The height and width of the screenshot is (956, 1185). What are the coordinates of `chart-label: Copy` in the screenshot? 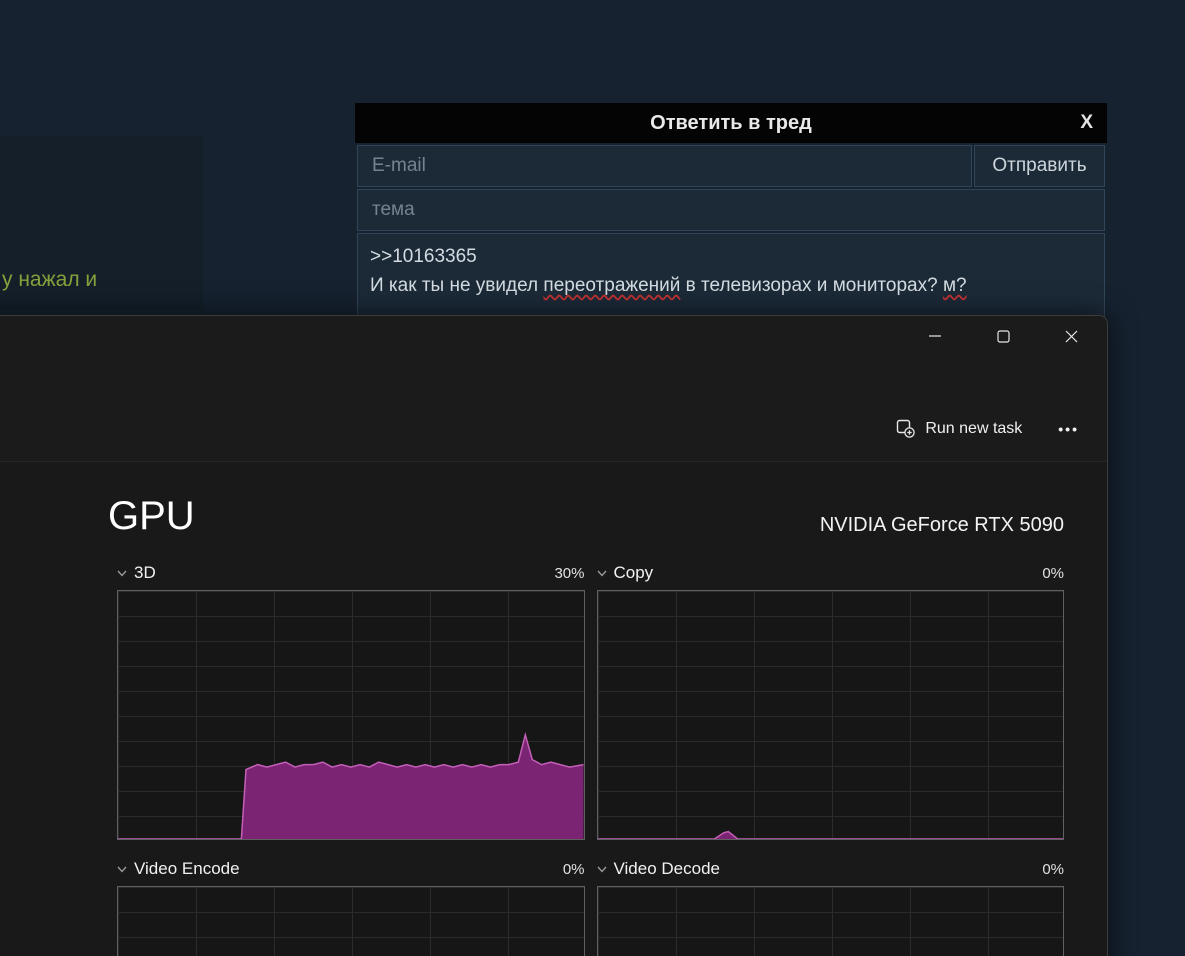 It's located at (633, 572).